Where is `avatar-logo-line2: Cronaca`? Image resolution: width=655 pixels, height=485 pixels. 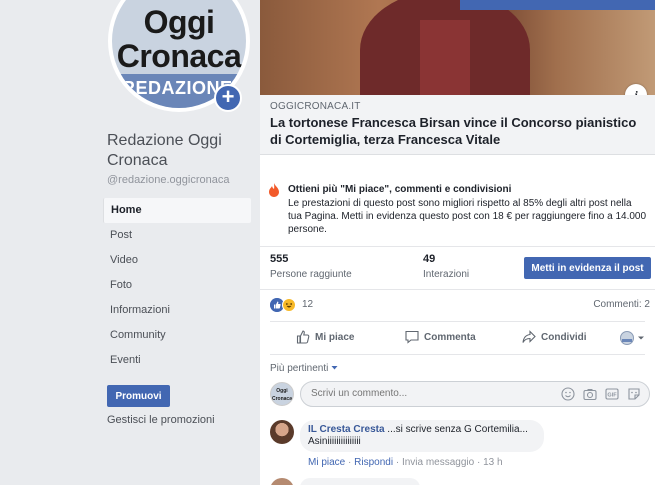 avatar-logo-line2: Cronaca is located at coordinates (179, 56).